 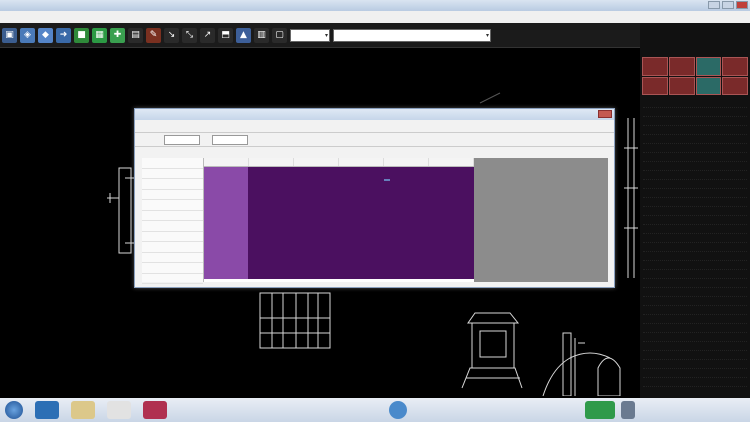 I want to click on dialog-menu-bar, so click(x=374, y=126).